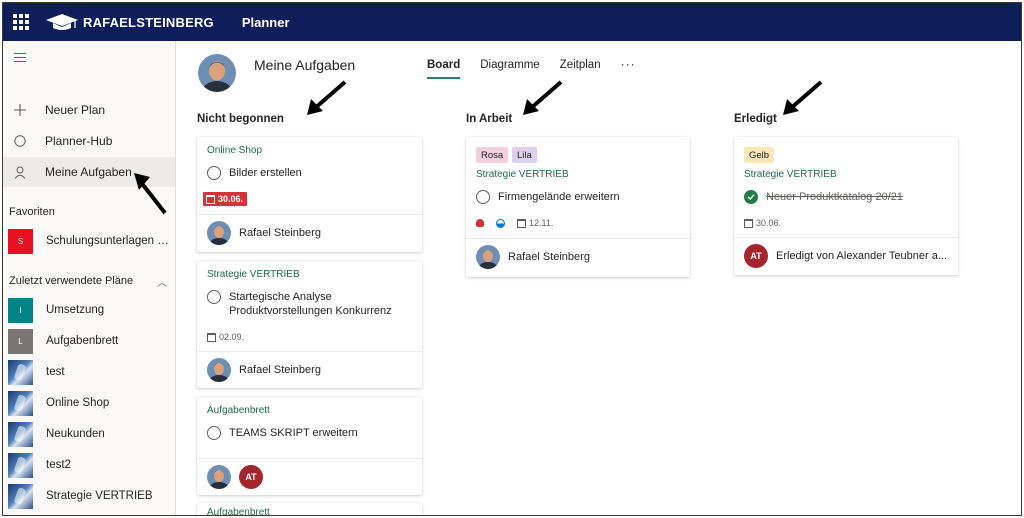 The height and width of the screenshot is (518, 1024). What do you see at coordinates (88, 172) in the screenshot?
I see `nav-label: Meine Aufgaben` at bounding box center [88, 172].